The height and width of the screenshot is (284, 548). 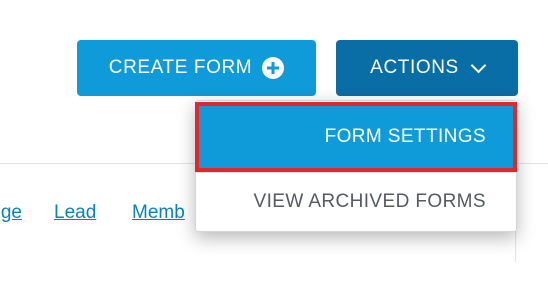 I want to click on menu-item-label: FORM SETTINGS, so click(x=405, y=136).